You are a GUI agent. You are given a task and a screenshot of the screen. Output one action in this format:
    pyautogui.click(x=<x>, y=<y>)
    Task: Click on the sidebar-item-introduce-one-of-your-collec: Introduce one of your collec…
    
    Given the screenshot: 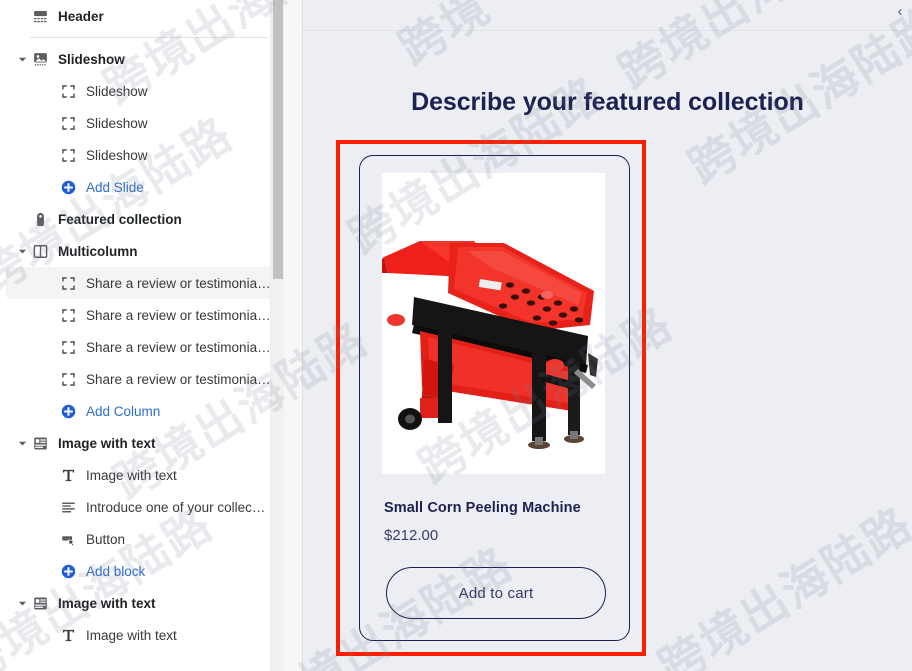 What is the action you would take?
    pyautogui.click(x=142, y=507)
    